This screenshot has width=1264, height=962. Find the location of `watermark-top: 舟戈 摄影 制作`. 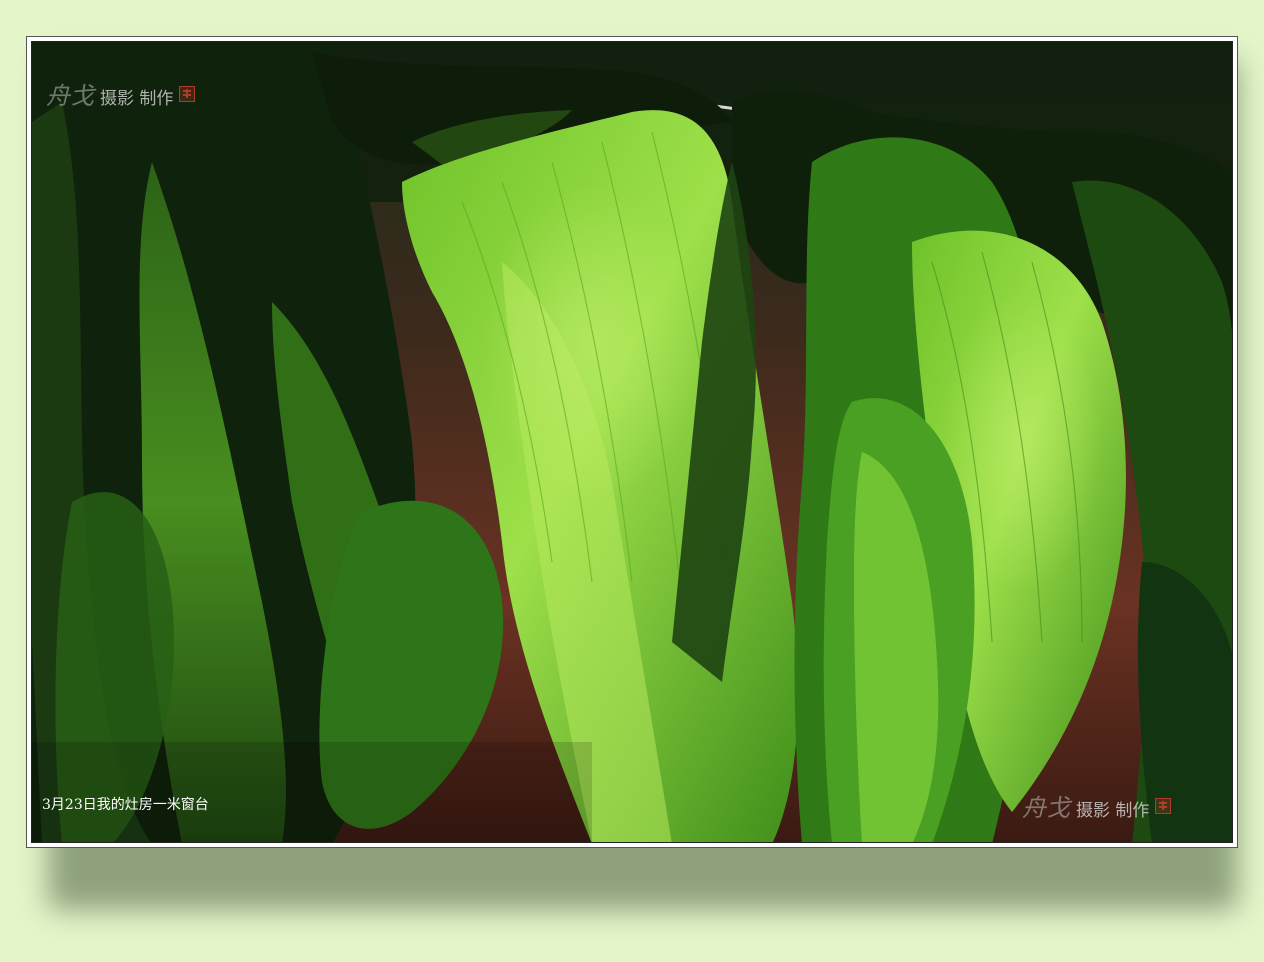

watermark-top: 舟戈 摄影 制作 is located at coordinates (121, 93).